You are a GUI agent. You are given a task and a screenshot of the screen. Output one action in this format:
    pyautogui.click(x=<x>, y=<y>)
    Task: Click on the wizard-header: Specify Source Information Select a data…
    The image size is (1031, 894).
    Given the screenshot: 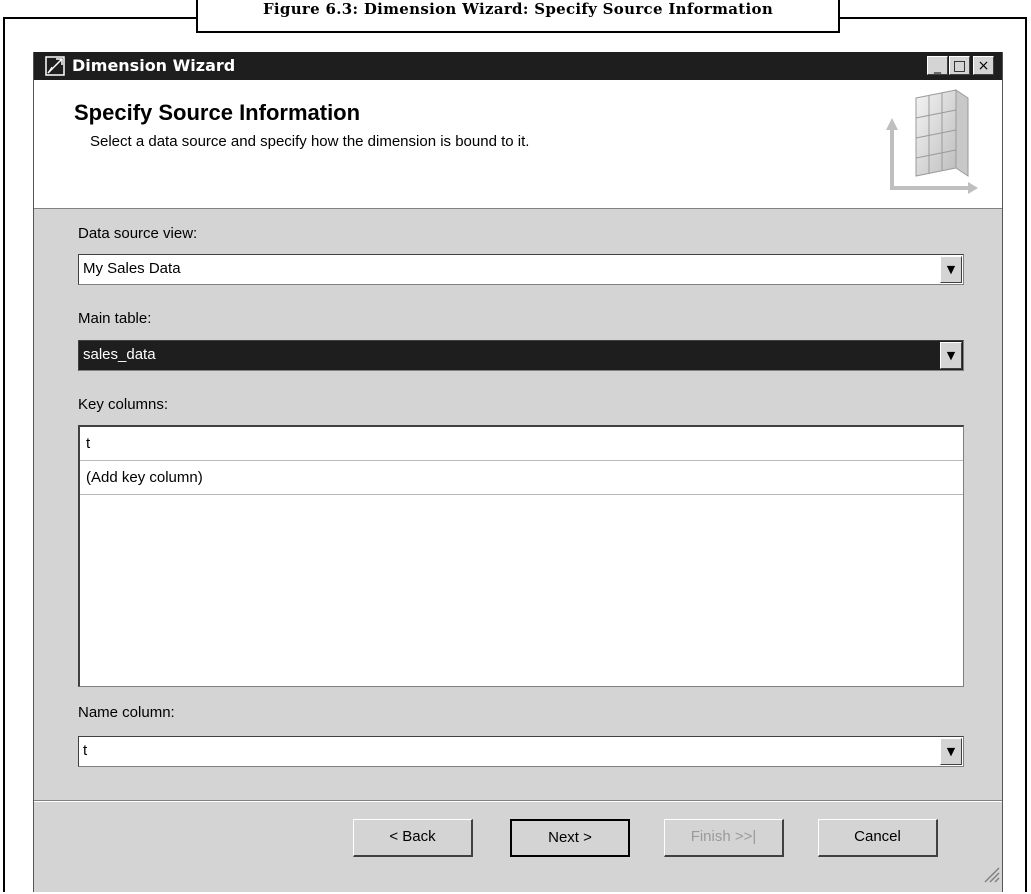 What is the action you would take?
    pyautogui.click(x=518, y=144)
    